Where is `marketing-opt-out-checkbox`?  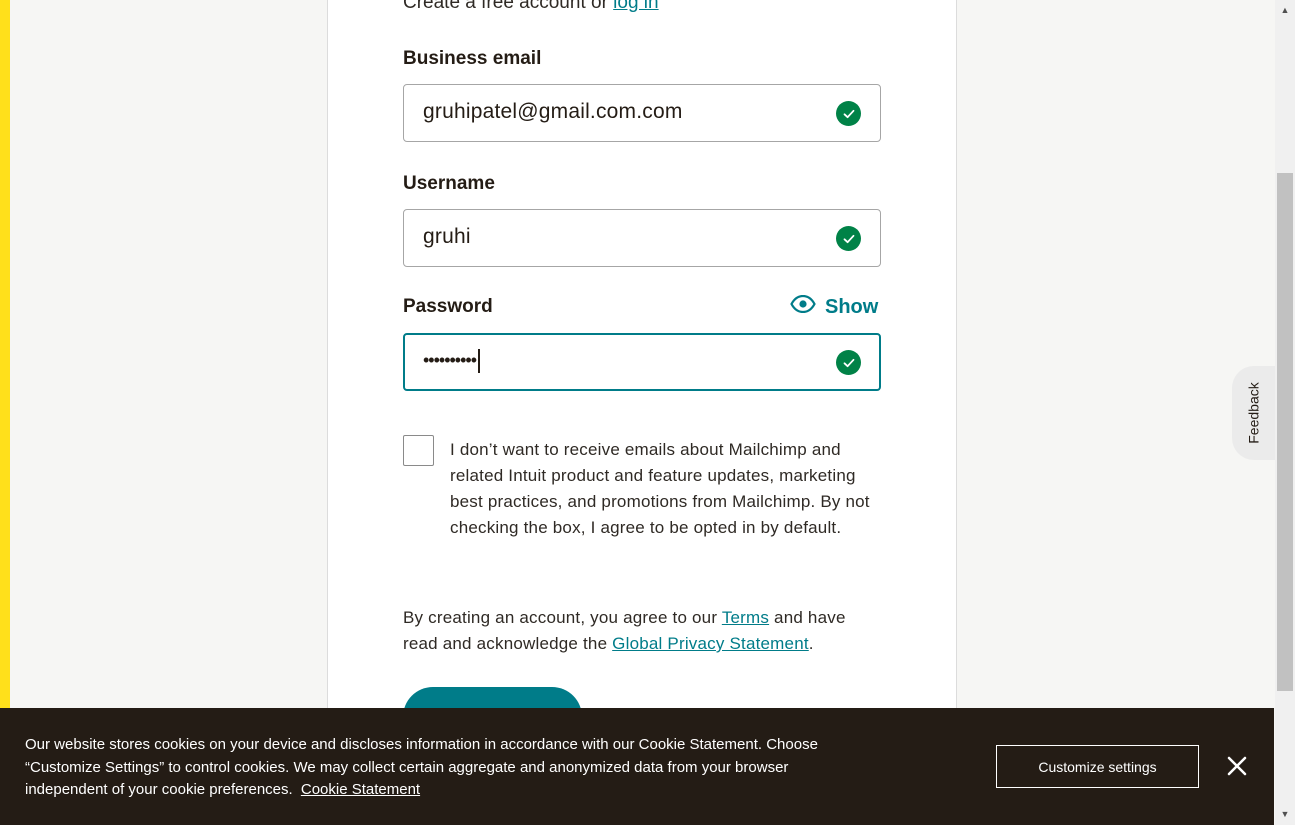
marketing-opt-out-checkbox is located at coordinates (418, 450).